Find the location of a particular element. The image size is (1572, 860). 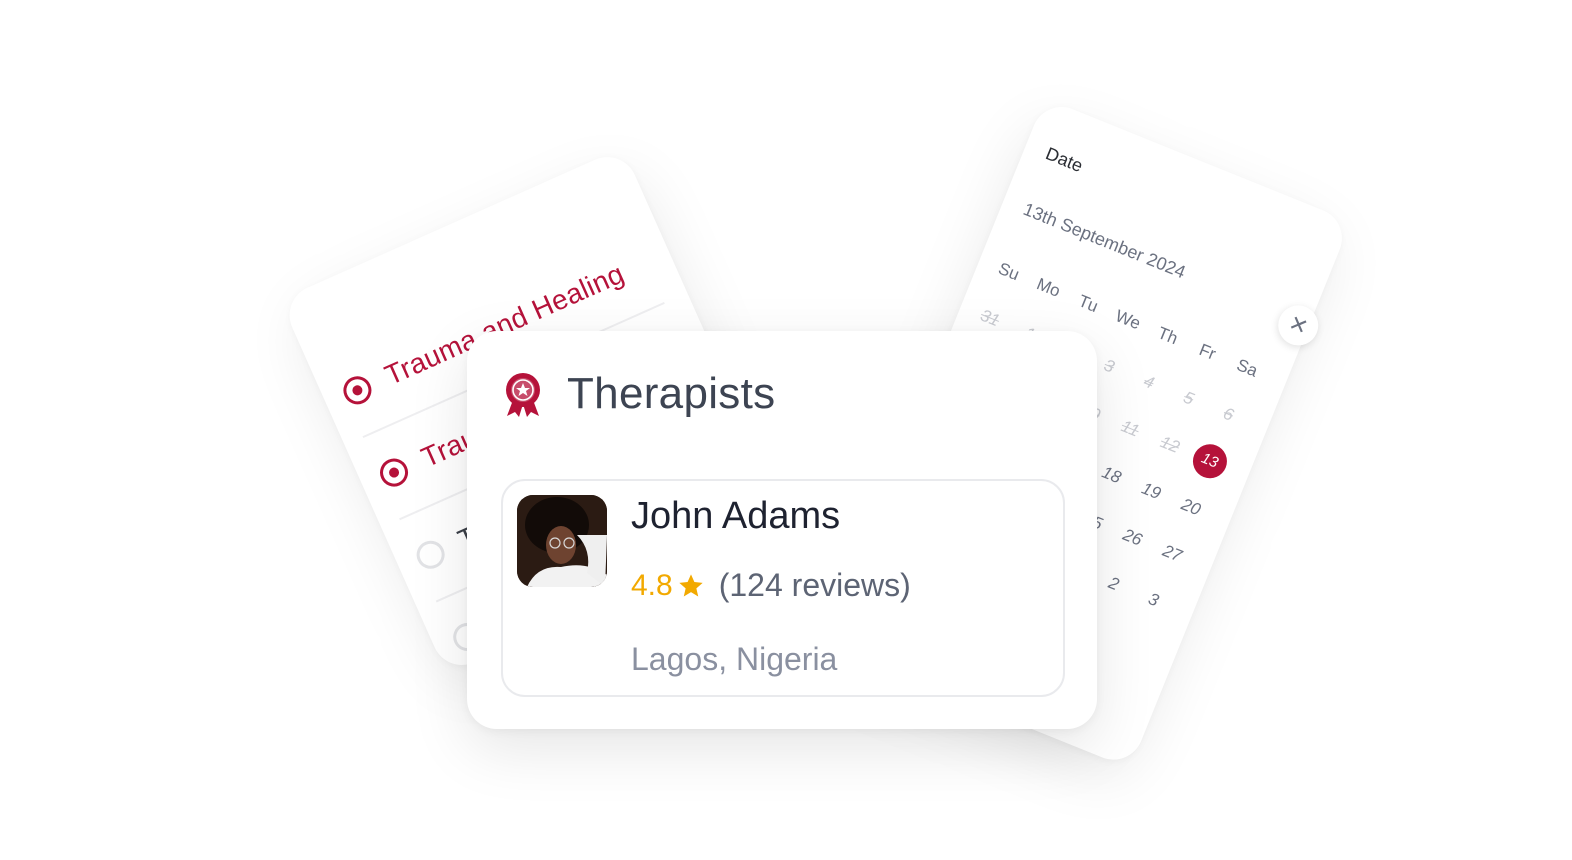

weekday-label: Mo is located at coordinates (1048, 287).